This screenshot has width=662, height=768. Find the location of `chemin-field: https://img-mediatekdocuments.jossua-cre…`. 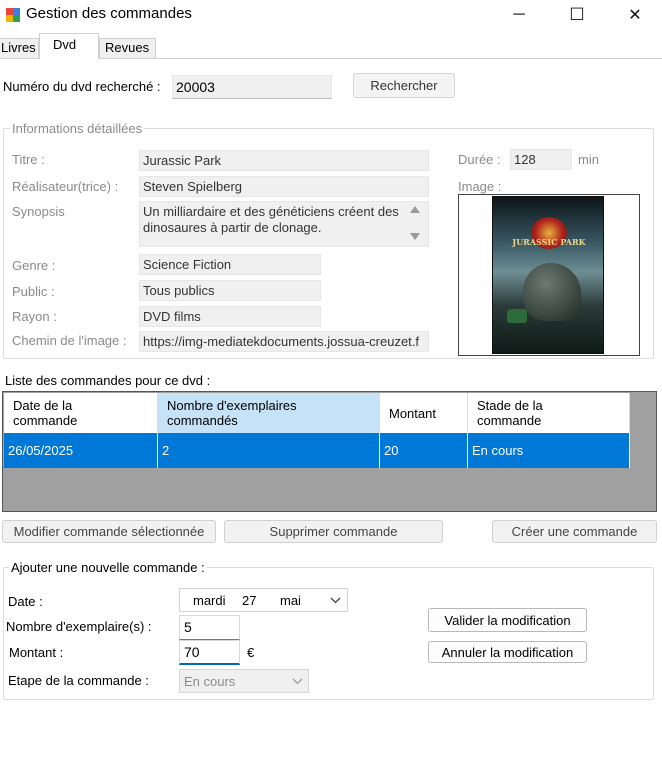

chemin-field: https://img-mediatekdocuments.jossua-cre… is located at coordinates (284, 341).